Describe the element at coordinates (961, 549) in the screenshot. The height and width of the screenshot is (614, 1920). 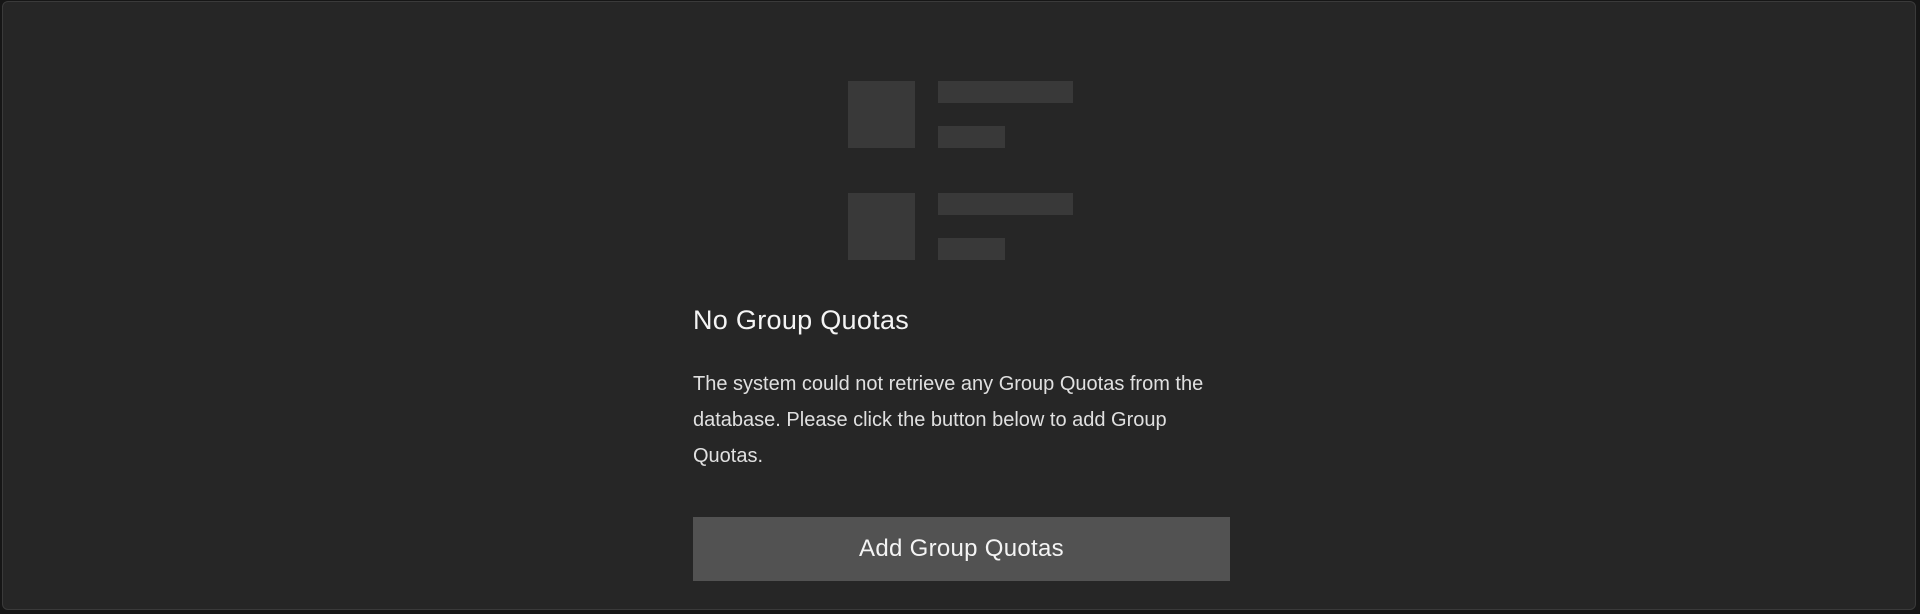
I see `add-group-quotas-button: Add Group Quotas` at that location.